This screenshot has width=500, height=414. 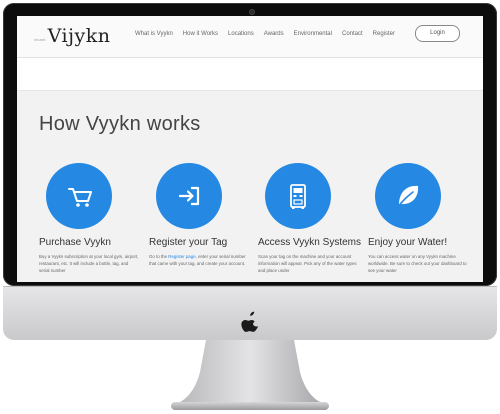 What do you see at coordinates (250, 375) in the screenshot?
I see `monitor-stand` at bounding box center [250, 375].